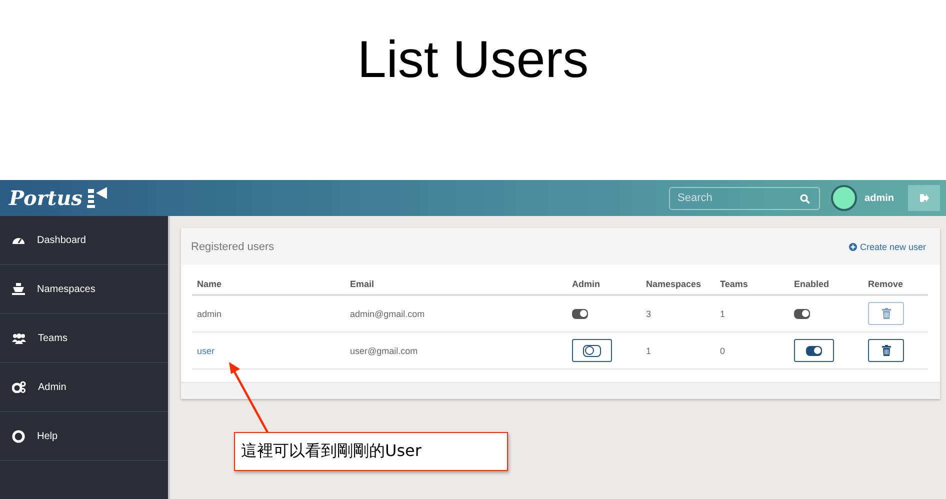 This screenshot has height=499, width=946. I want to click on sidebar-item: Dashboard, so click(84, 240).